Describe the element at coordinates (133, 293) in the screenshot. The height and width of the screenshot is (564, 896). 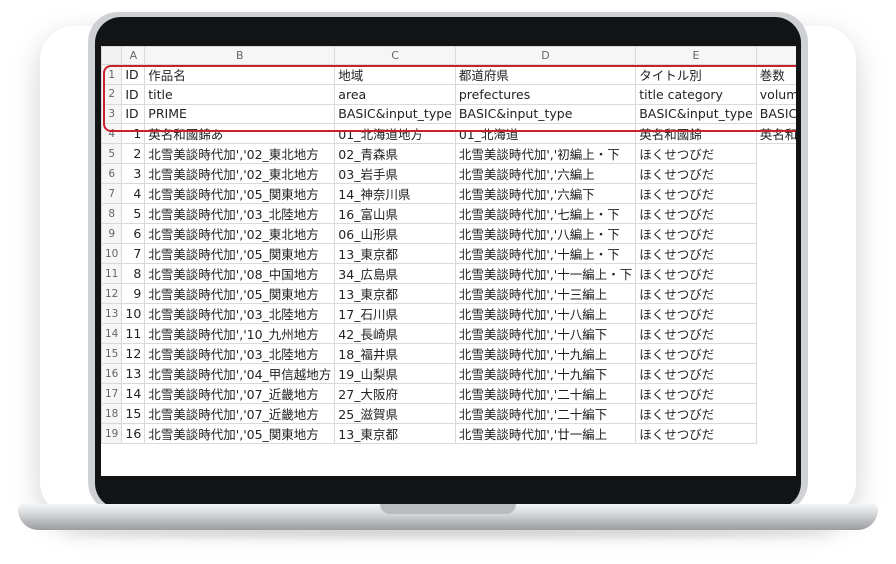
I see `table-cell: 9` at that location.